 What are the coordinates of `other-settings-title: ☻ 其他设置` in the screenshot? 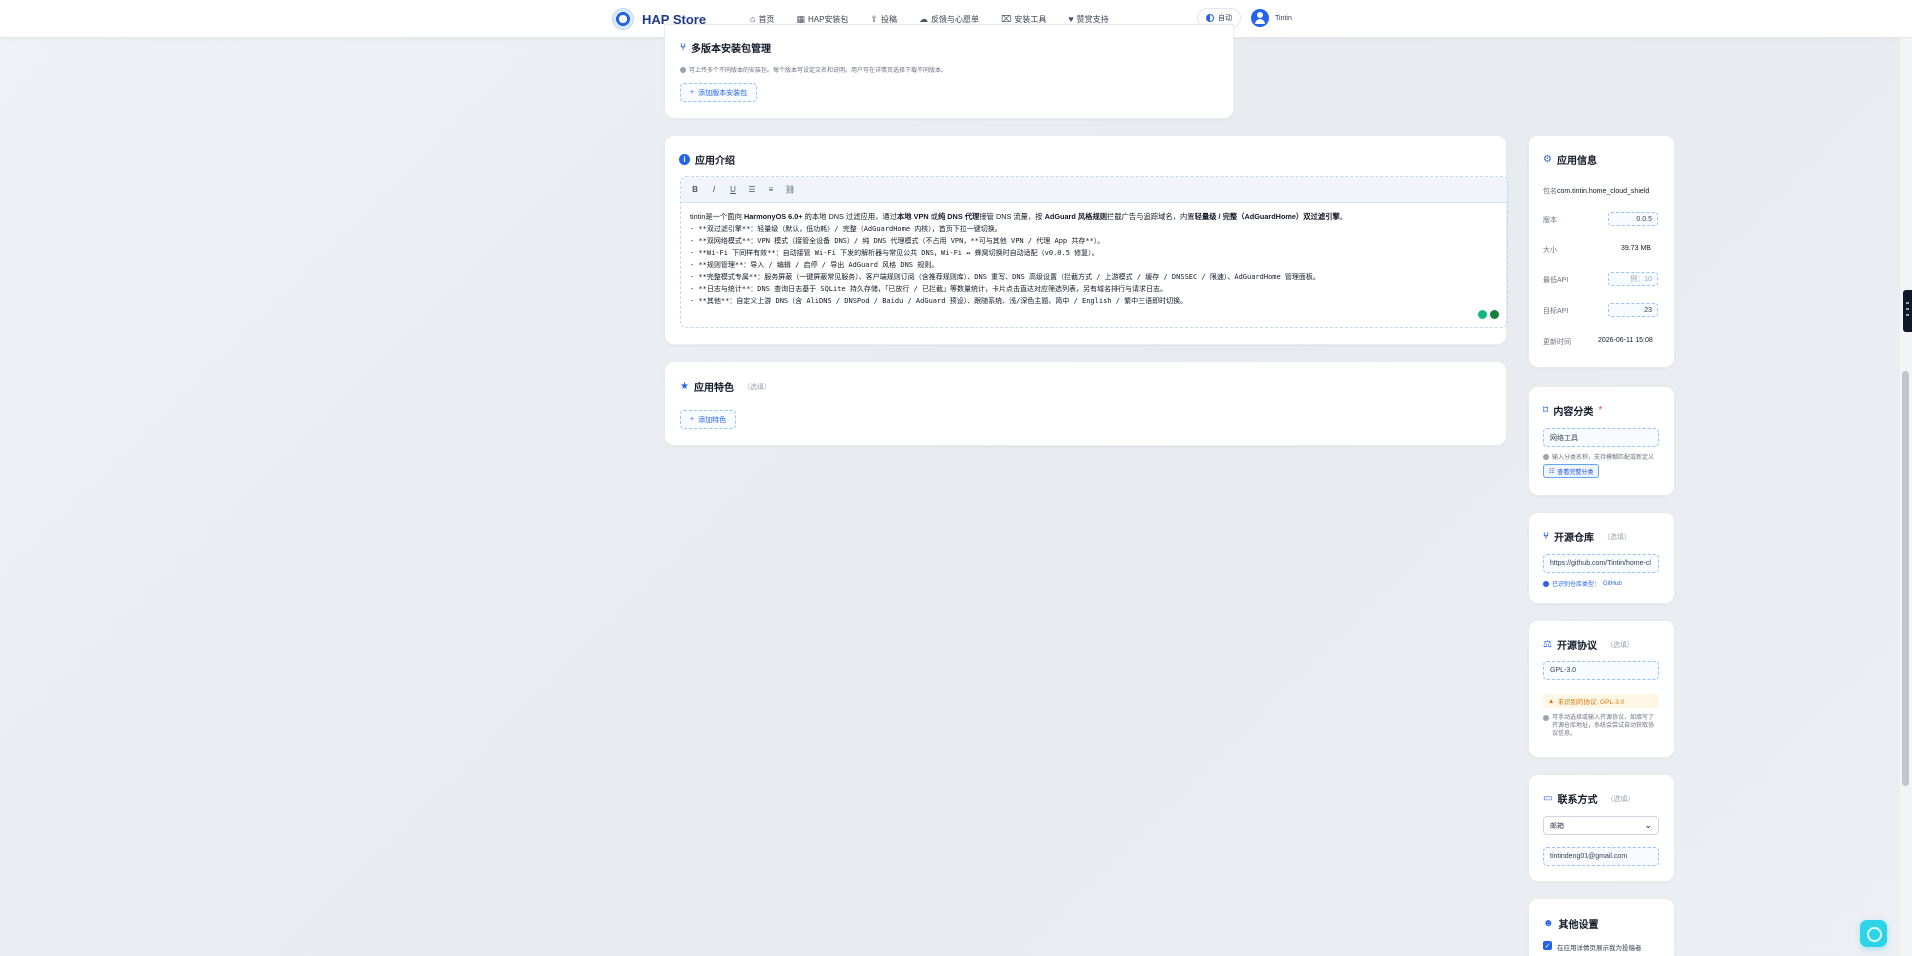 It's located at (1571, 923).